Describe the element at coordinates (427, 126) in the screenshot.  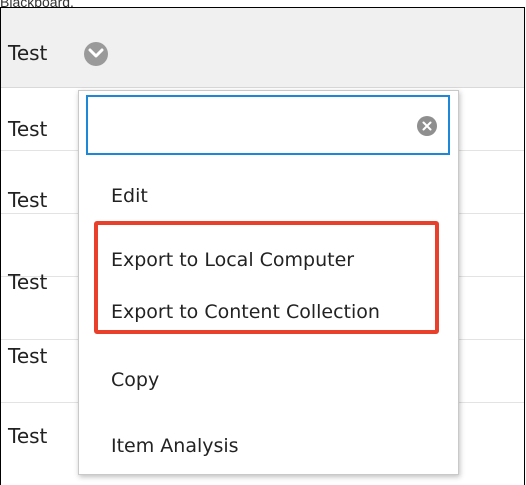
I see `clear-icon` at that location.